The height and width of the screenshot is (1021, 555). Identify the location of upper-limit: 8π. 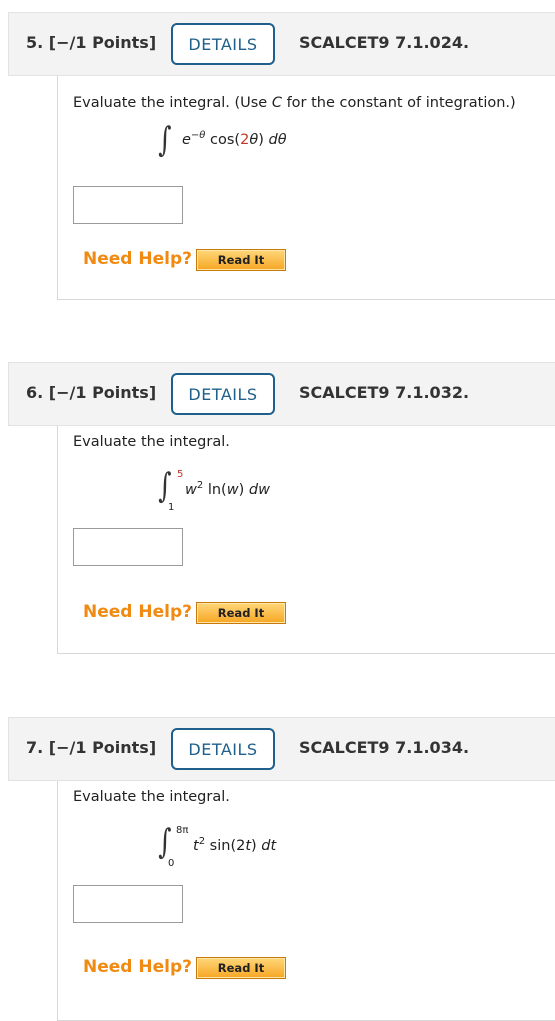
(182, 830).